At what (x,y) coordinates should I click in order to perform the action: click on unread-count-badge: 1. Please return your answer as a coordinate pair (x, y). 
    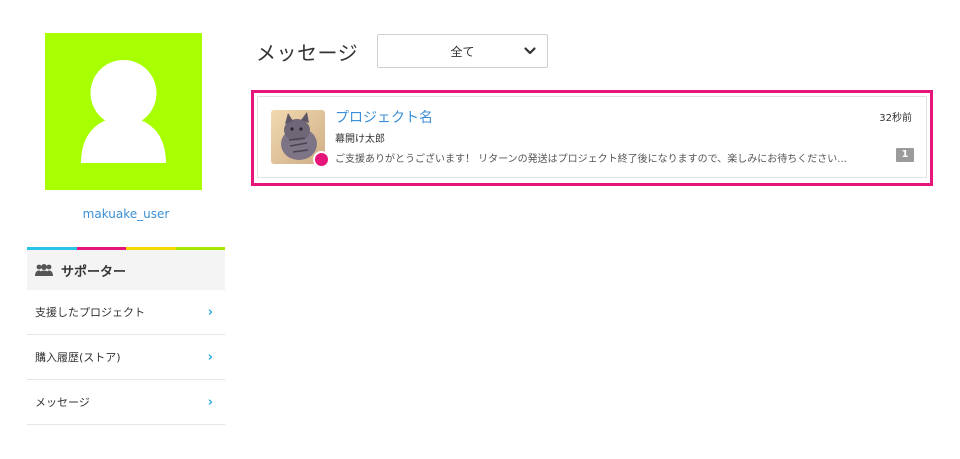
    Looking at the image, I should click on (905, 155).